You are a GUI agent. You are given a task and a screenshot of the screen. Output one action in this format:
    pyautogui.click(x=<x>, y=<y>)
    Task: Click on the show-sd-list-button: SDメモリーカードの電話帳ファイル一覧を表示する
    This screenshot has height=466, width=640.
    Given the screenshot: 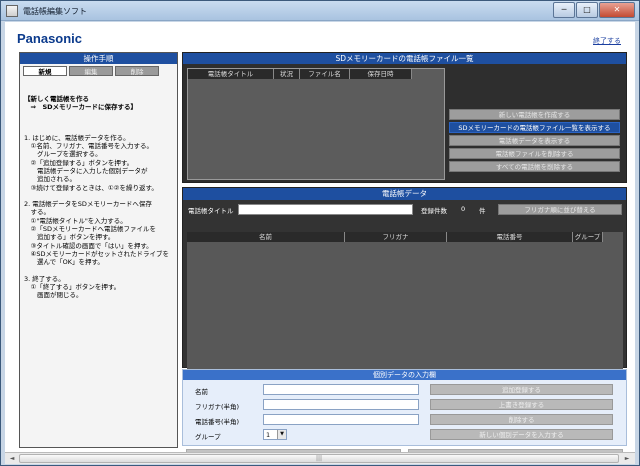 What is the action you would take?
    pyautogui.click(x=534, y=127)
    